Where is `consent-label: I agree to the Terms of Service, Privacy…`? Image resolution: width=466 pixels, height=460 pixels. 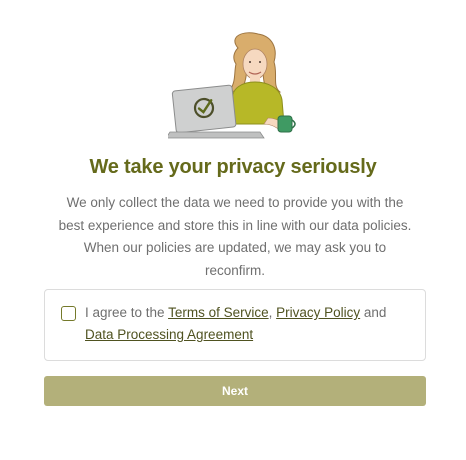
consent-label: I agree to the Terms of Service, Privacy… is located at coordinates (245, 324).